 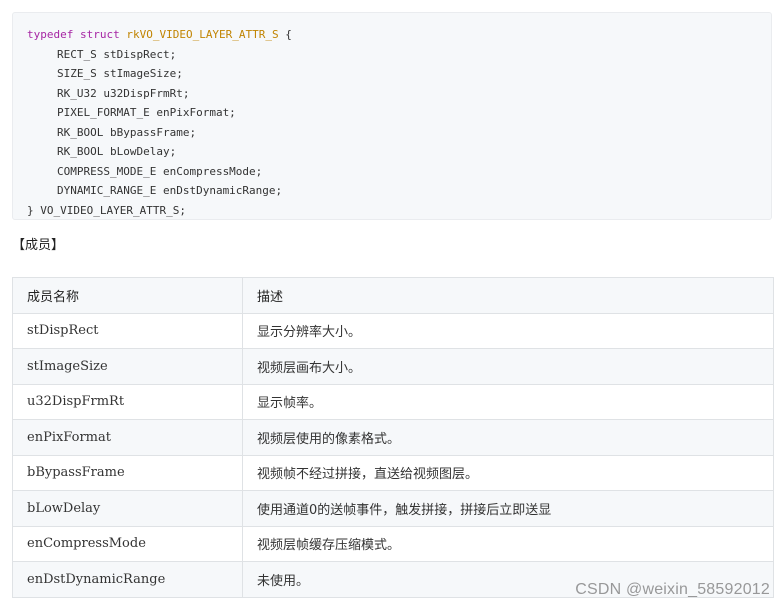 What do you see at coordinates (399, 55) in the screenshot?
I see `code-line-field: RECT_S stDispRect;` at bounding box center [399, 55].